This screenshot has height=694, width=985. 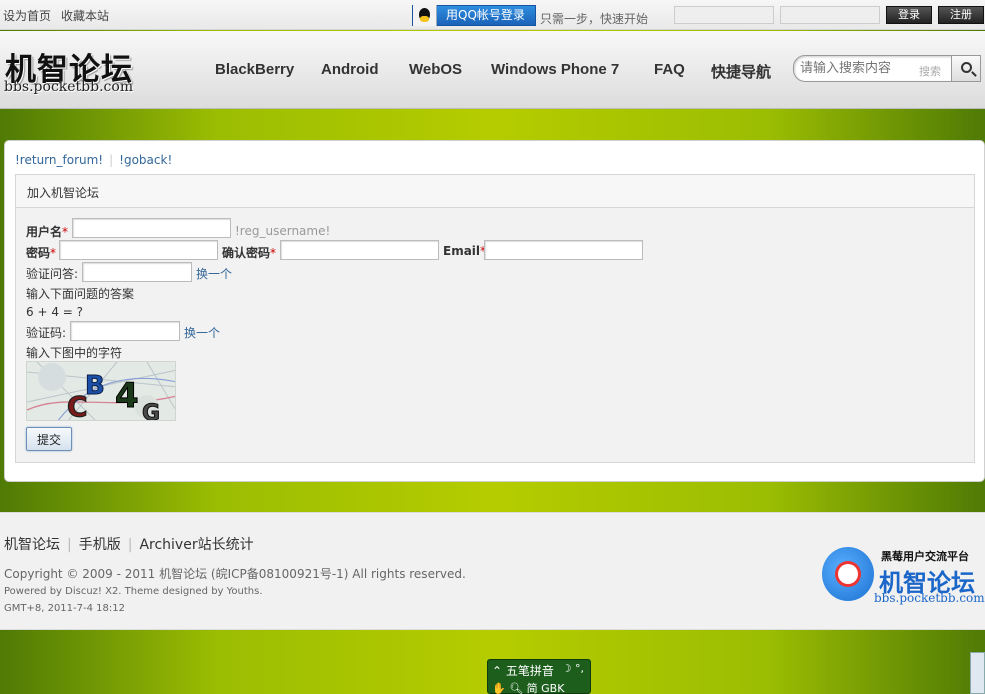 What do you see at coordinates (59, 160) in the screenshot?
I see `return-forum-link: !return_forum!` at bounding box center [59, 160].